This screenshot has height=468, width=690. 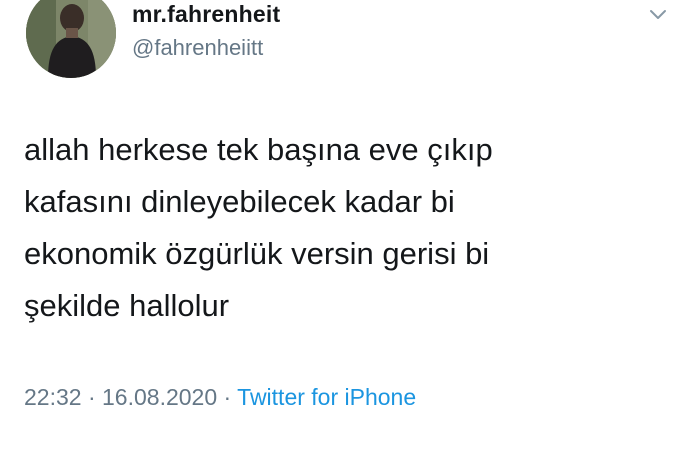 I want to click on chevron-down-icon, so click(x=658, y=14).